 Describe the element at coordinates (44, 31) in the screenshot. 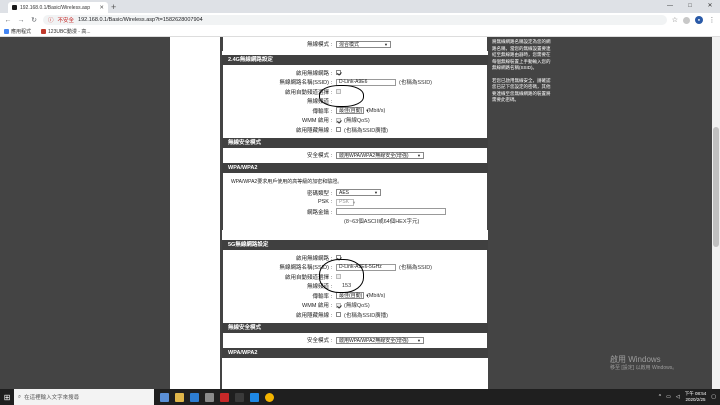

I see `site-favicon-icon` at that location.